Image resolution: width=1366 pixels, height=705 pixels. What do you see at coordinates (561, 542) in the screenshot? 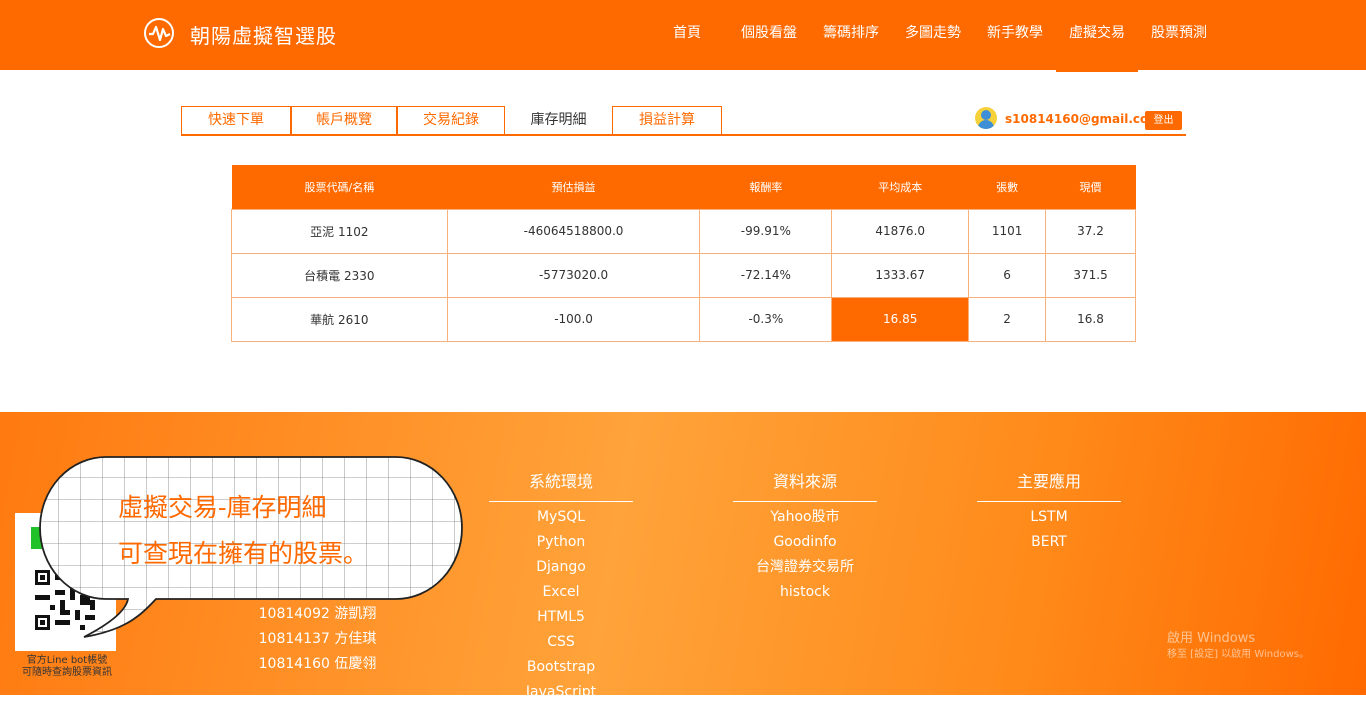
I see `footer-link: Python` at bounding box center [561, 542].